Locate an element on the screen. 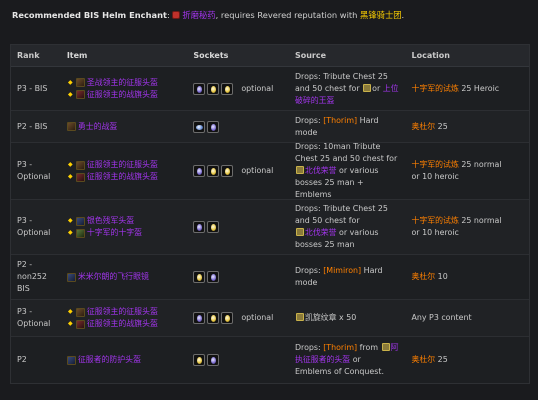 This screenshot has width=538, height=400. item-link: 圣战领主的征服头盔 is located at coordinates (122, 83).